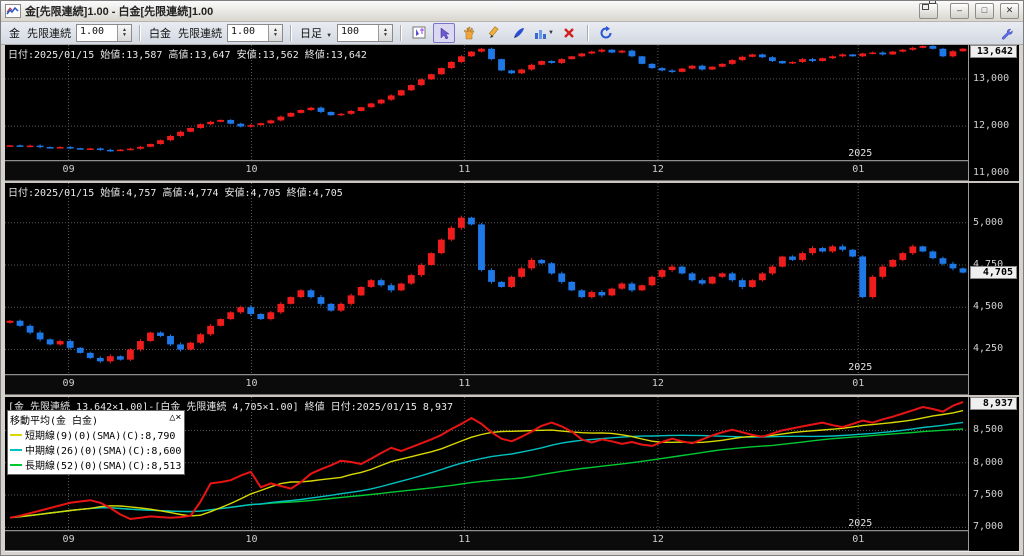 The width and height of the screenshot is (1024, 556). What do you see at coordinates (993, 403) in the screenshot?
I see `current-price-tag: 8,937` at bounding box center [993, 403].